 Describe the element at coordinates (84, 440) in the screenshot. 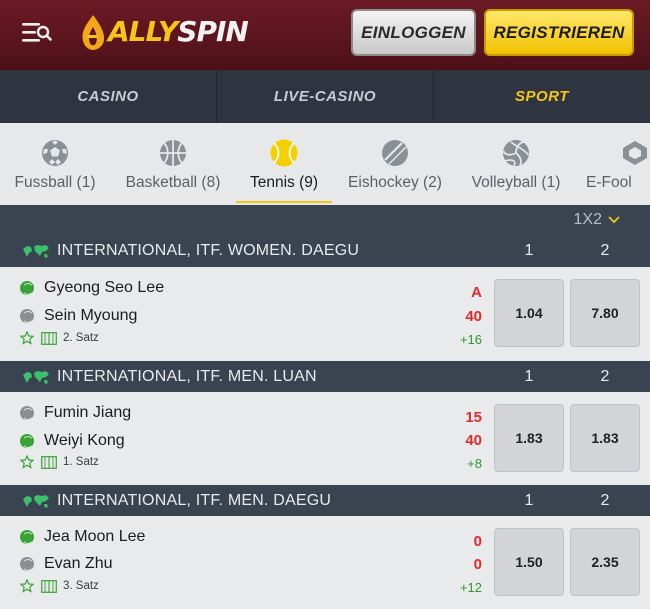

I see `player-name: Weiyi Kong` at that location.